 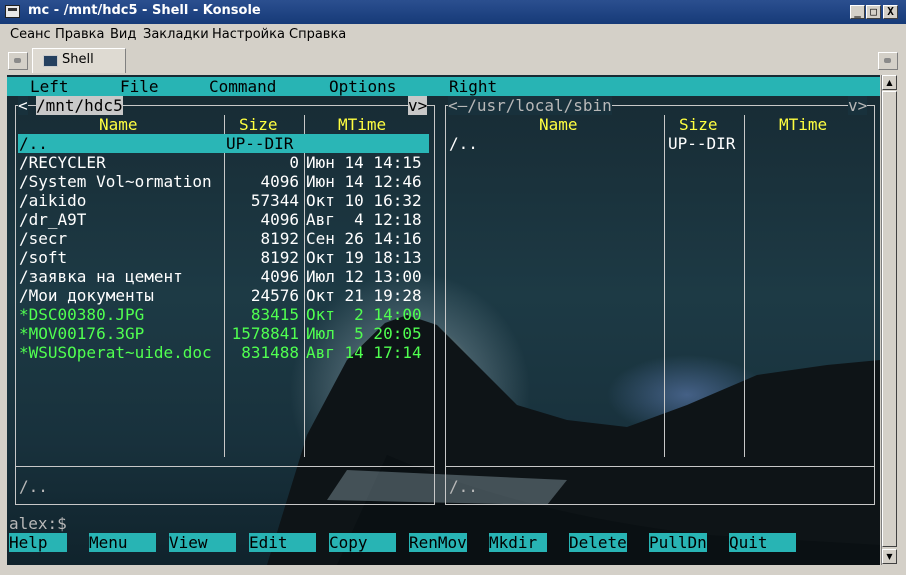 What do you see at coordinates (223, 143) in the screenshot?
I see `selected-row-highlight` at bounding box center [223, 143].